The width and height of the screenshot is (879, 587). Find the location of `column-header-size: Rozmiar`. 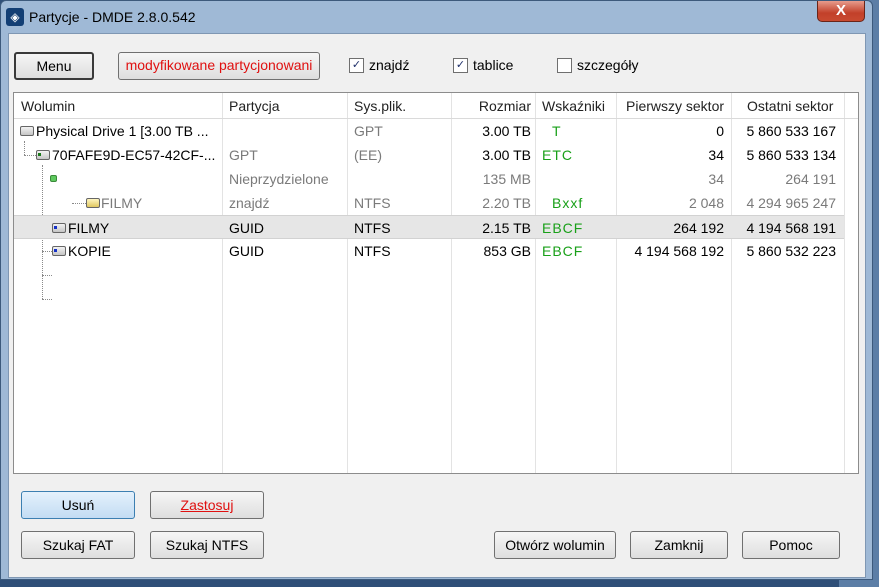

column-header-size: Rozmiar is located at coordinates (492, 106).